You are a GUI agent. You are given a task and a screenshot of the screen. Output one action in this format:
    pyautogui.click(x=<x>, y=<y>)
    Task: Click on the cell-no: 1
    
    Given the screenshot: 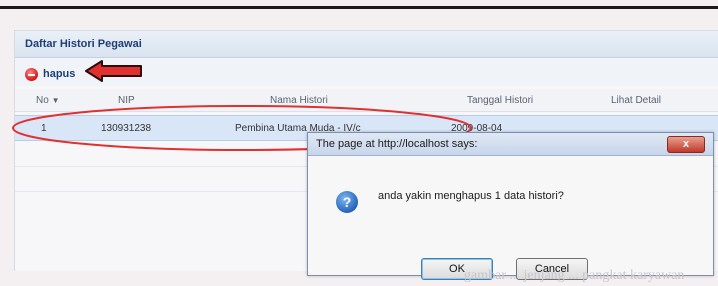 What is the action you would take?
    pyautogui.click(x=44, y=128)
    